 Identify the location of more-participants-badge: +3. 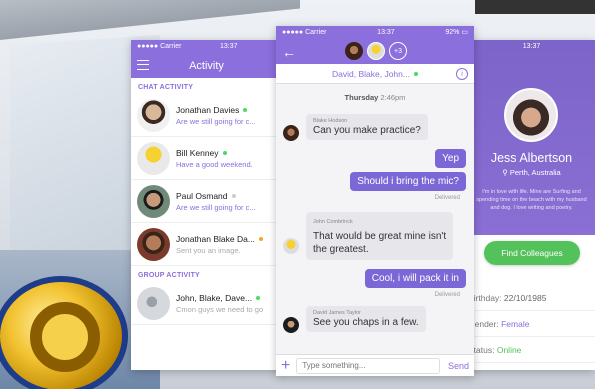
(398, 51).